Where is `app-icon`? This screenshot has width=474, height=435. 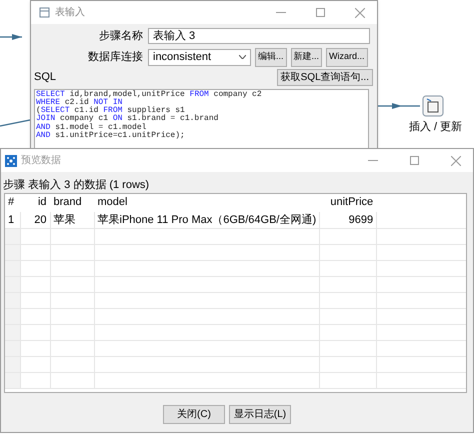
app-icon is located at coordinates (11, 160).